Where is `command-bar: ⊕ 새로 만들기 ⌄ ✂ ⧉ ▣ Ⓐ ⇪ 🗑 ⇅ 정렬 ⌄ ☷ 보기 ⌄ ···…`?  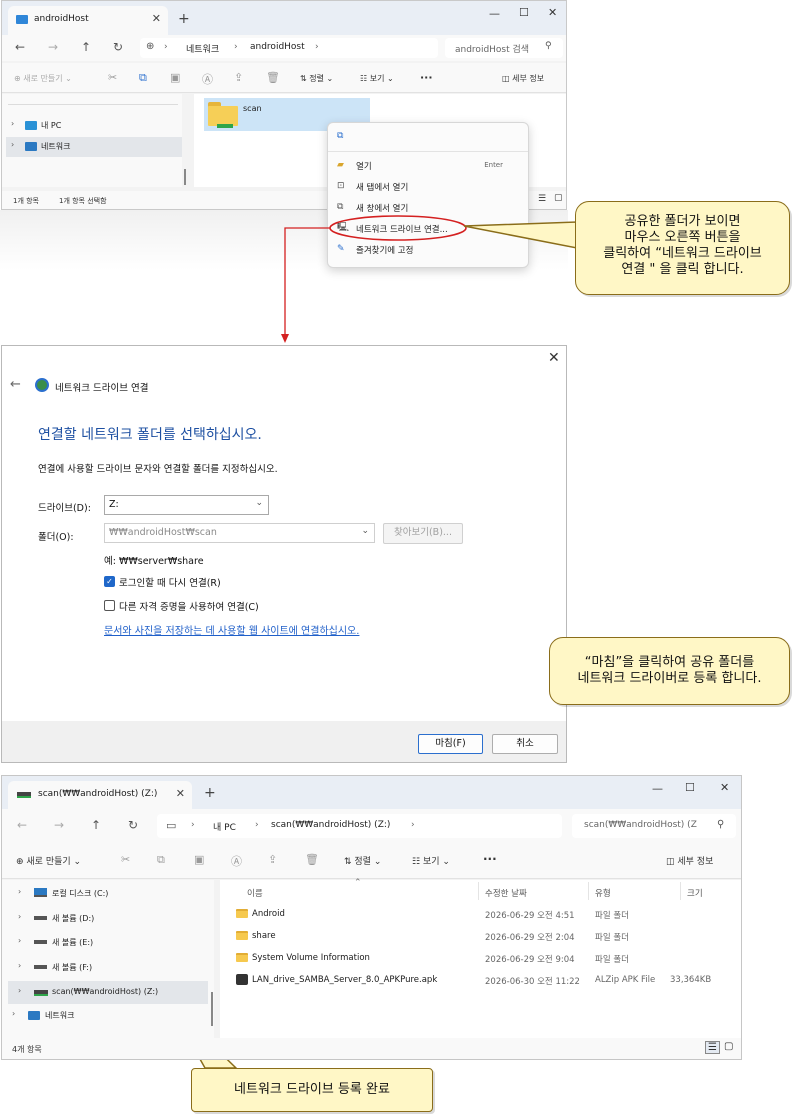
command-bar: ⊕ 새로 만들기 ⌄ ✂ ⧉ ▣ Ⓐ ⇪ 🗑 ⇅ 정렬 ⌄ ☷ 보기 ⌄ ···… is located at coordinates (371, 861).